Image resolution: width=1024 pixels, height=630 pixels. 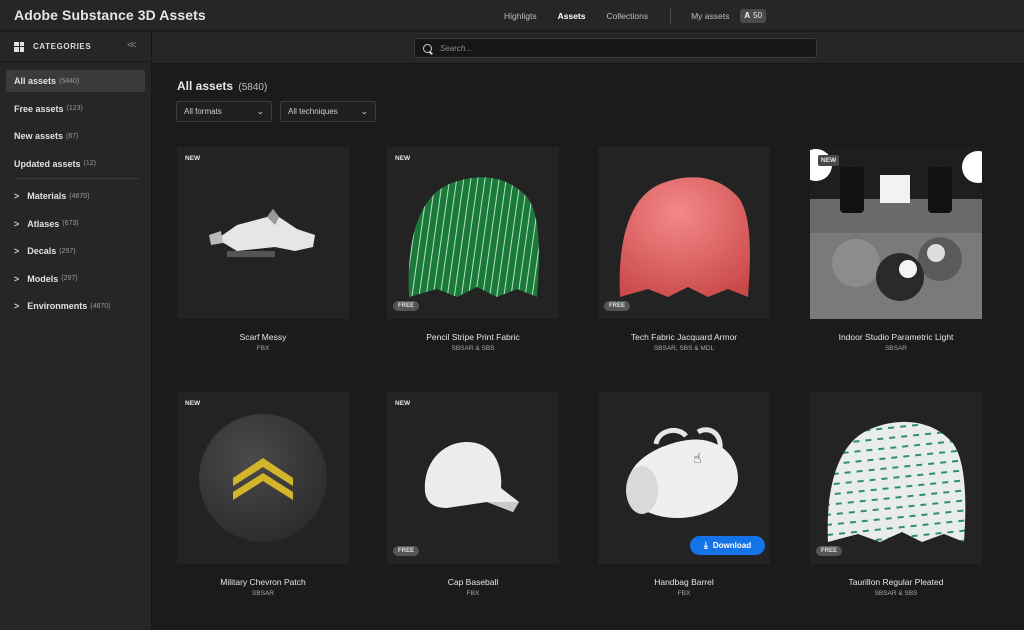 I want to click on sidebar-item-label: Updated assets, so click(x=47, y=163).